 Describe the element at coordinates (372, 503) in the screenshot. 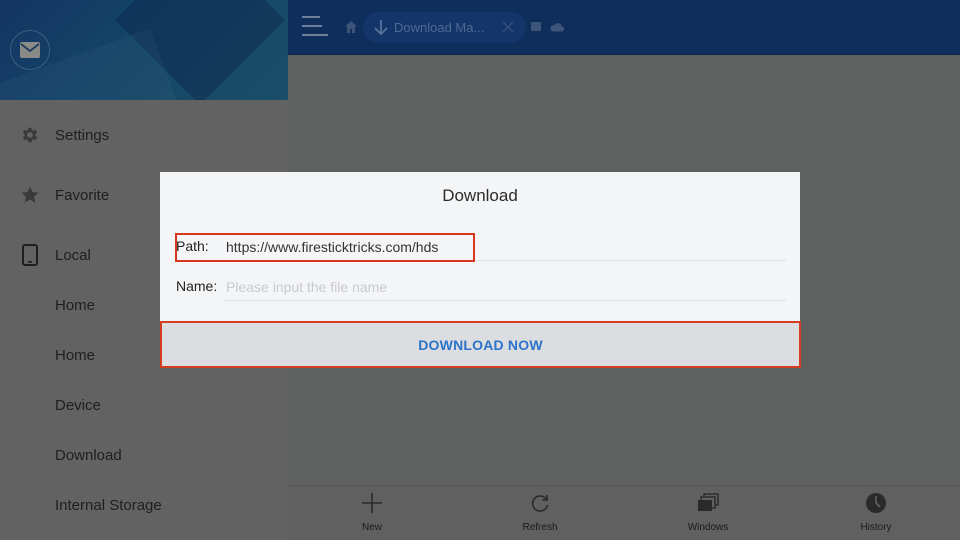

I see `plus-icon` at that location.